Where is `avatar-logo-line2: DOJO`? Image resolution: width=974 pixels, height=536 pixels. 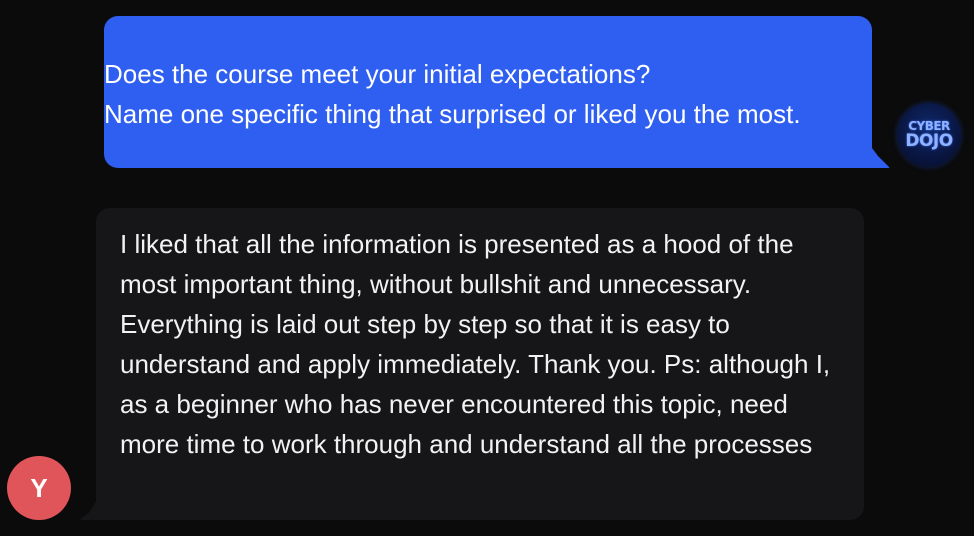
avatar-logo-line2: DOJO is located at coordinates (929, 141).